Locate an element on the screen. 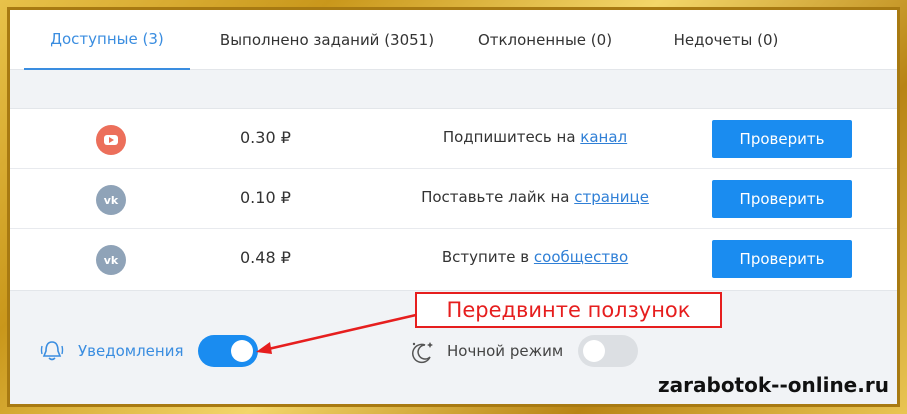 The image size is (907, 414). tab-rejected: Отклоненные (0) is located at coordinates (545, 40).